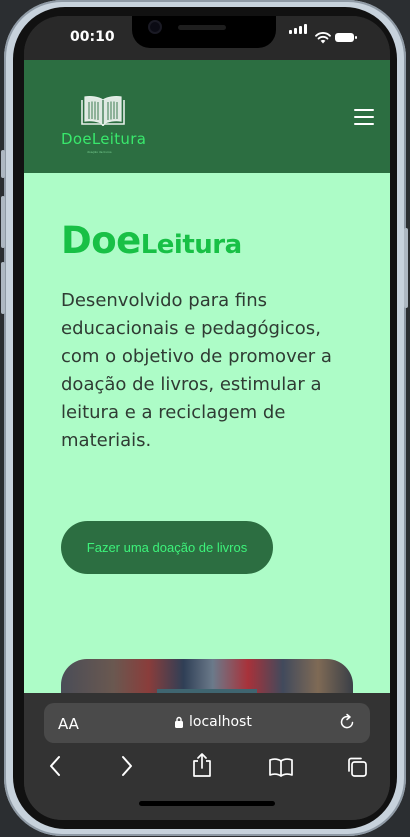 Image resolution: width=410 pixels, height=837 pixels. What do you see at coordinates (3, 288) in the screenshot?
I see `volume-down-button` at bounding box center [3, 288].